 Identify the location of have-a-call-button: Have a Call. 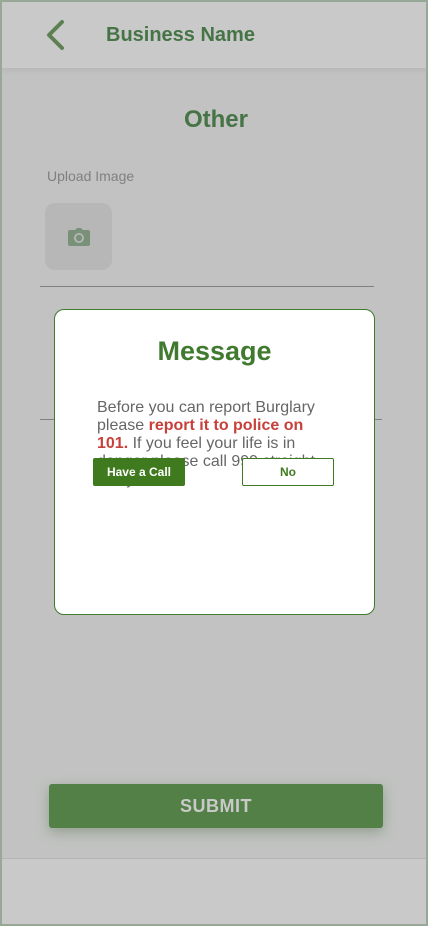
(139, 472).